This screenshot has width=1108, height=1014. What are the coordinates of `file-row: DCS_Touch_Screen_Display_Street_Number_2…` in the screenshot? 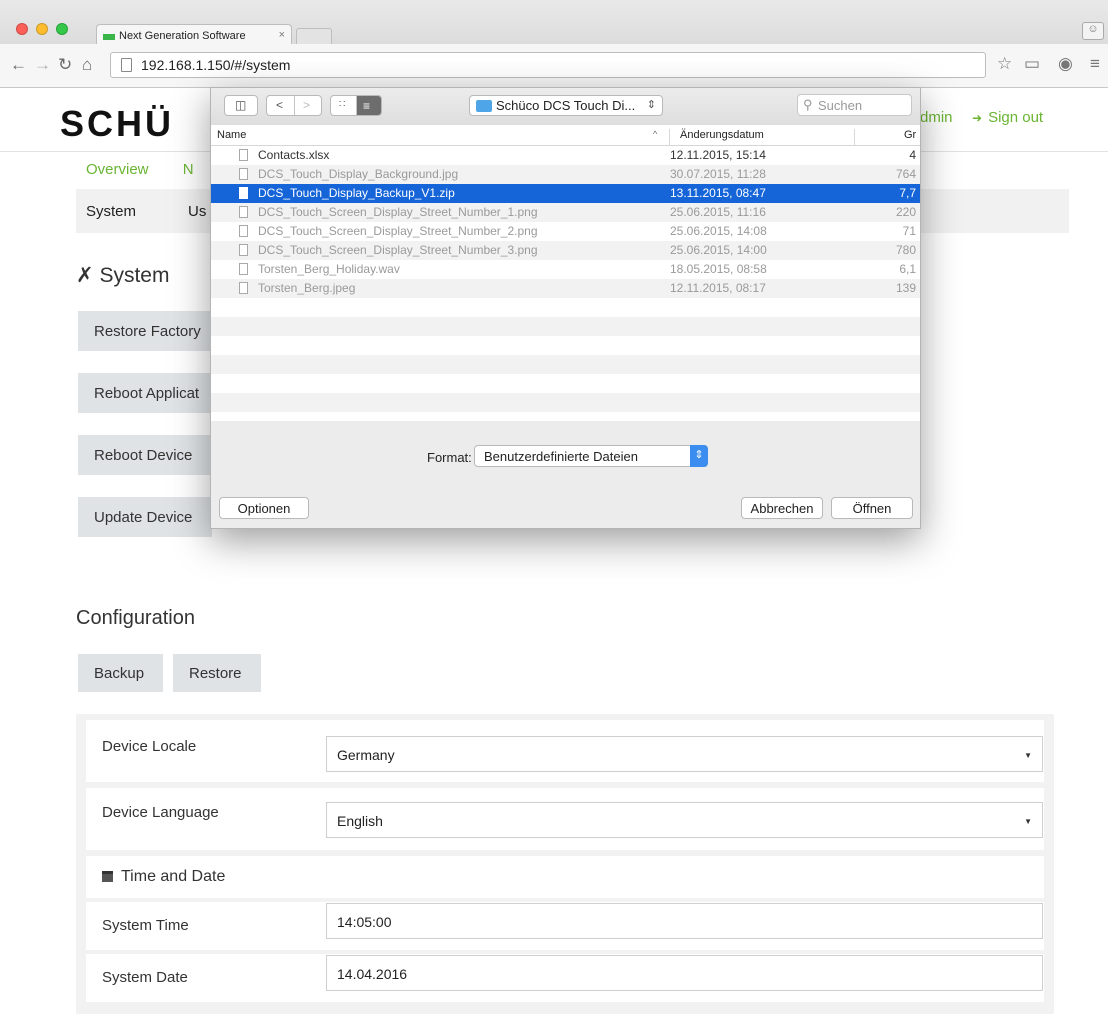 It's located at (565, 231).